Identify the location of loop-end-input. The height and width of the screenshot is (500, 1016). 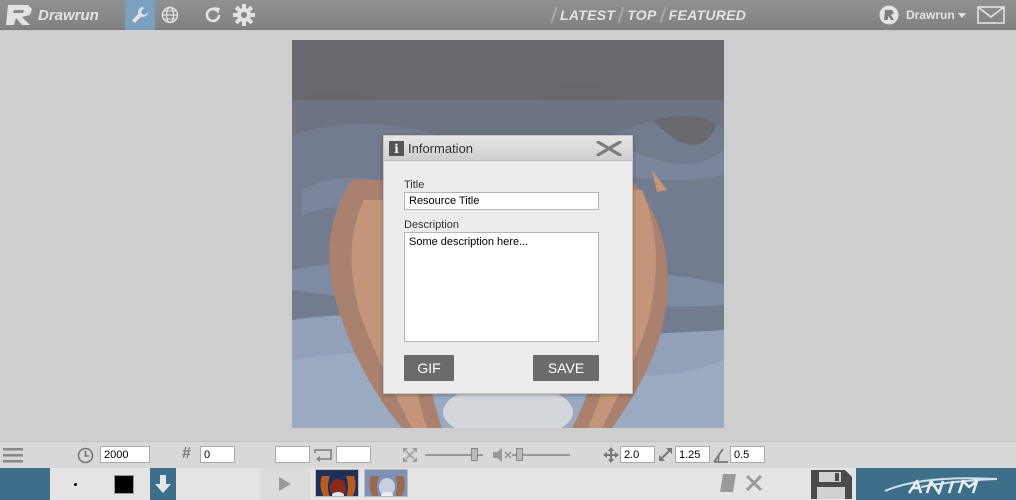
(353, 454).